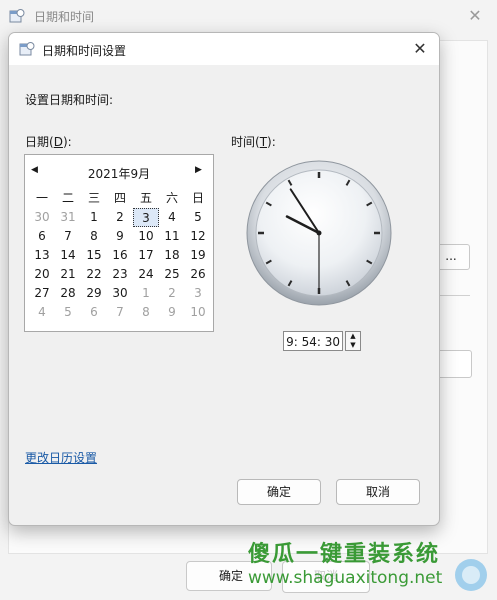 The height and width of the screenshot is (600, 497). Describe the element at coordinates (94, 274) in the screenshot. I see `calendar-day: 22` at that location.